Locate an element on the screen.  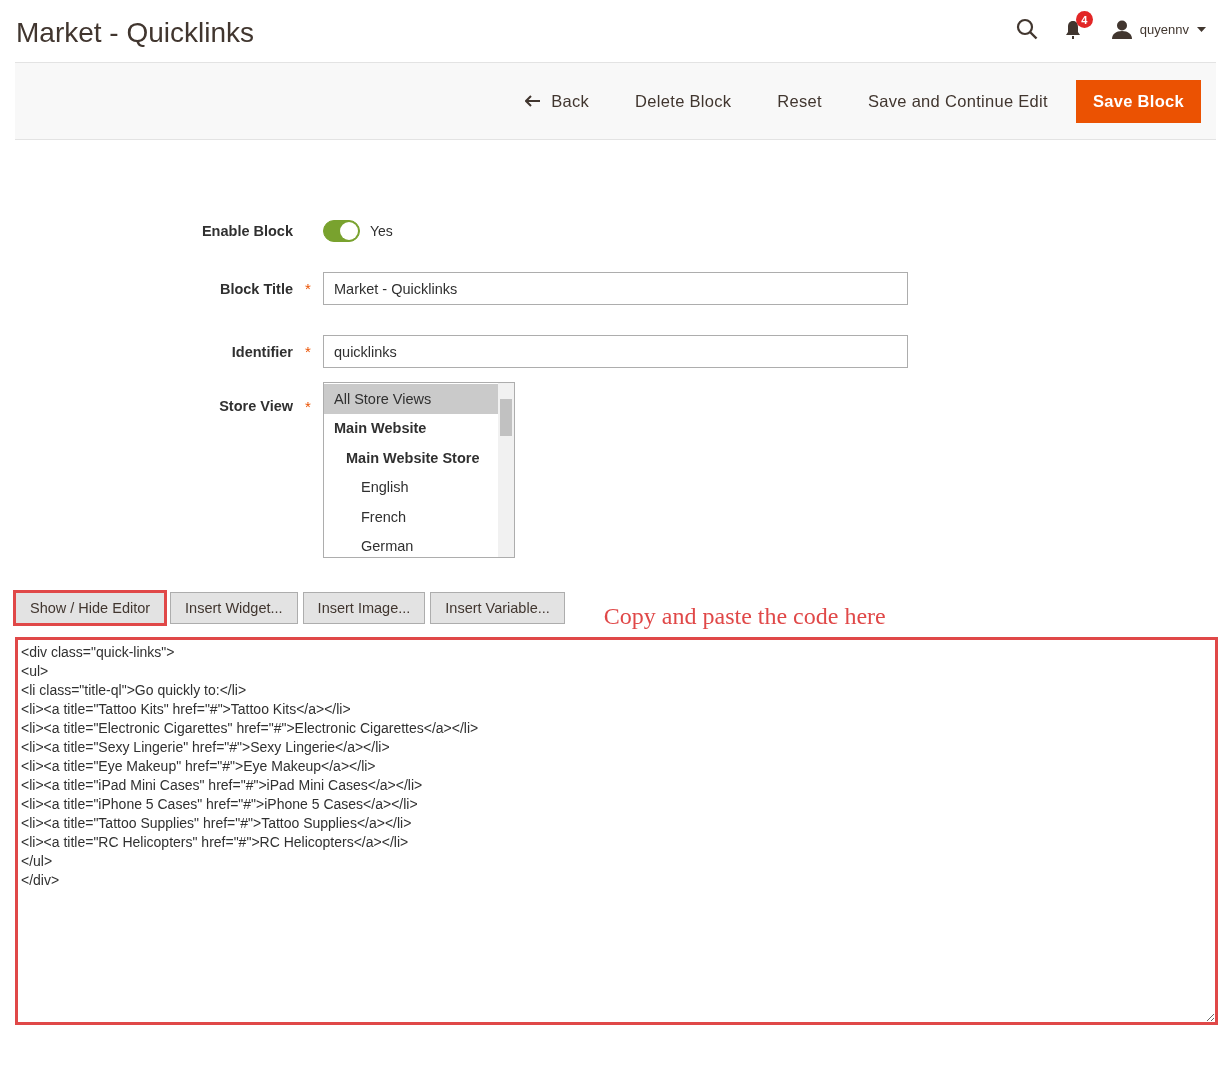
list-option: All Store Views is located at coordinates (411, 399).